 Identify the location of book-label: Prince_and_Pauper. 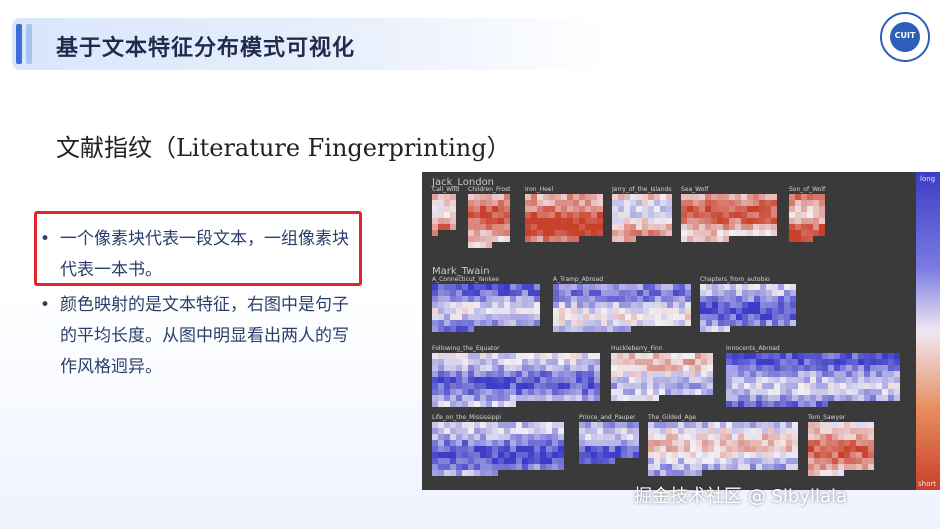
(607, 417).